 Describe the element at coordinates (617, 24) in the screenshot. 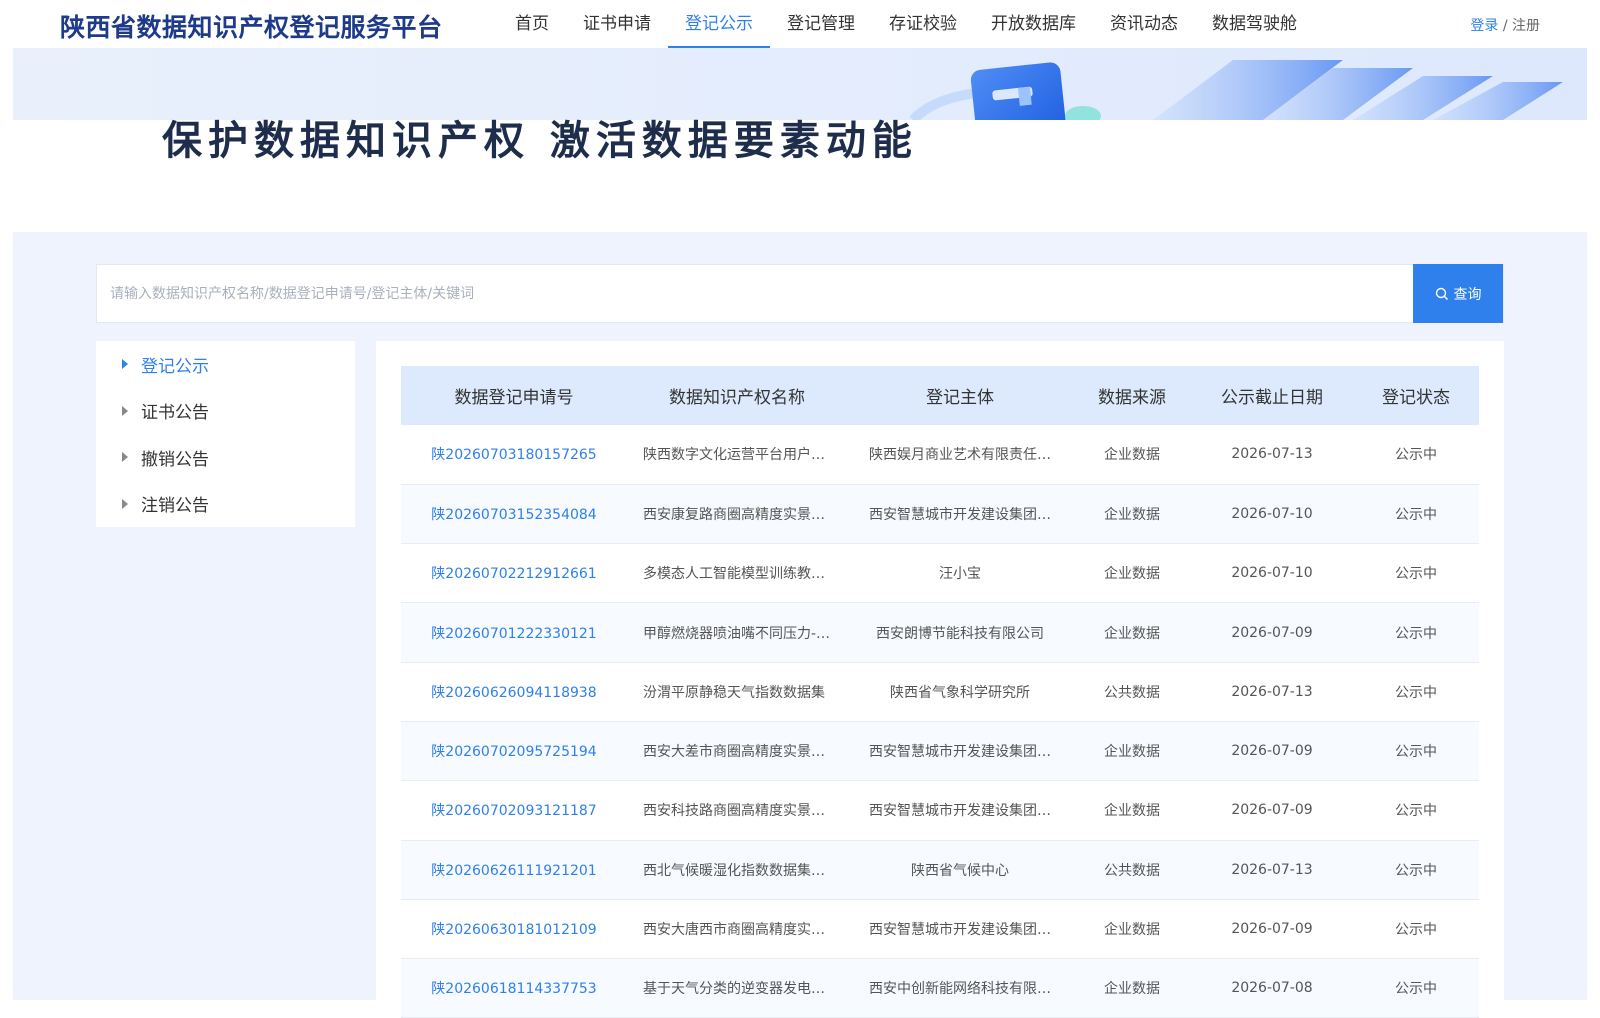

I see `nav-certificate-apply: 证书申请` at that location.